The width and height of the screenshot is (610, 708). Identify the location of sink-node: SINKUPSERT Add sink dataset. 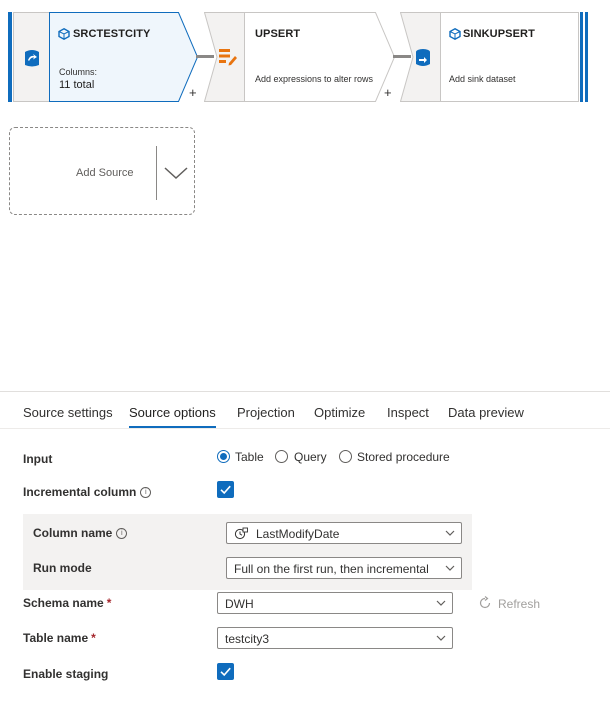
(495, 57).